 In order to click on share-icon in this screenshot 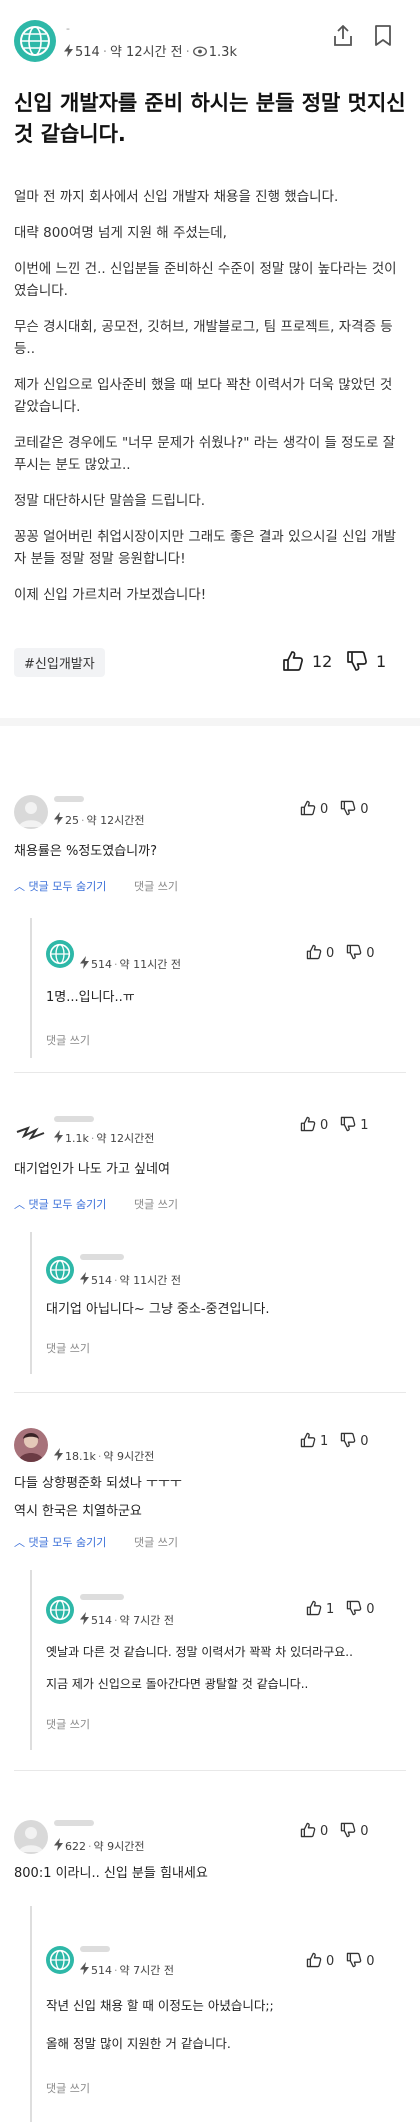, I will do `click(343, 36)`.